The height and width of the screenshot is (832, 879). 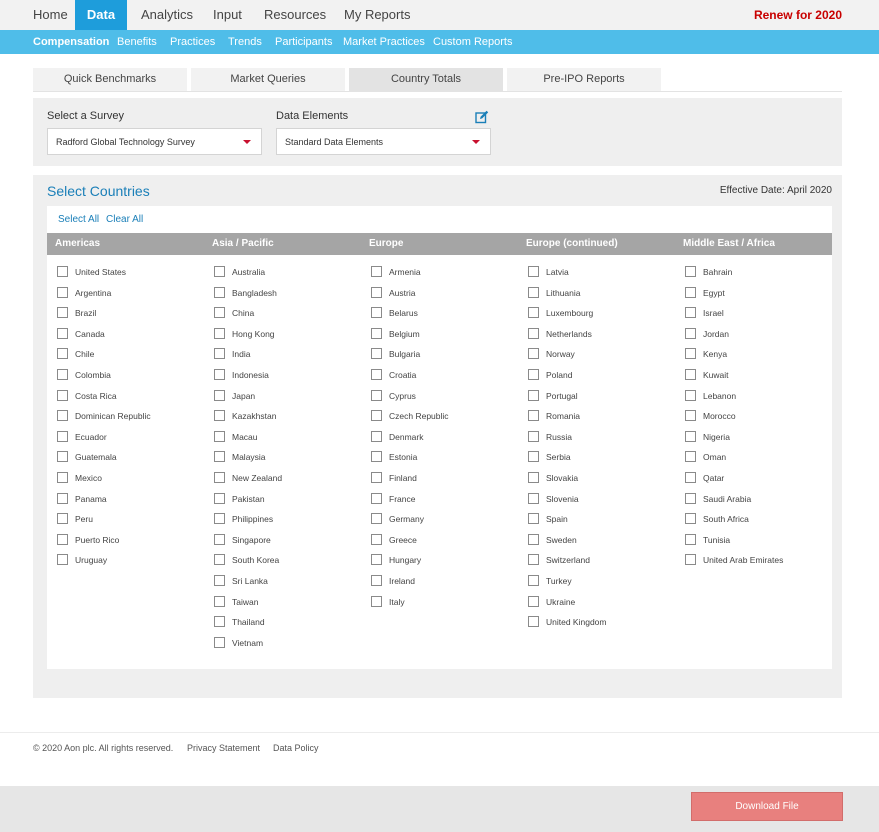 What do you see at coordinates (482, 117) in the screenshot?
I see `edit-icon` at bounding box center [482, 117].